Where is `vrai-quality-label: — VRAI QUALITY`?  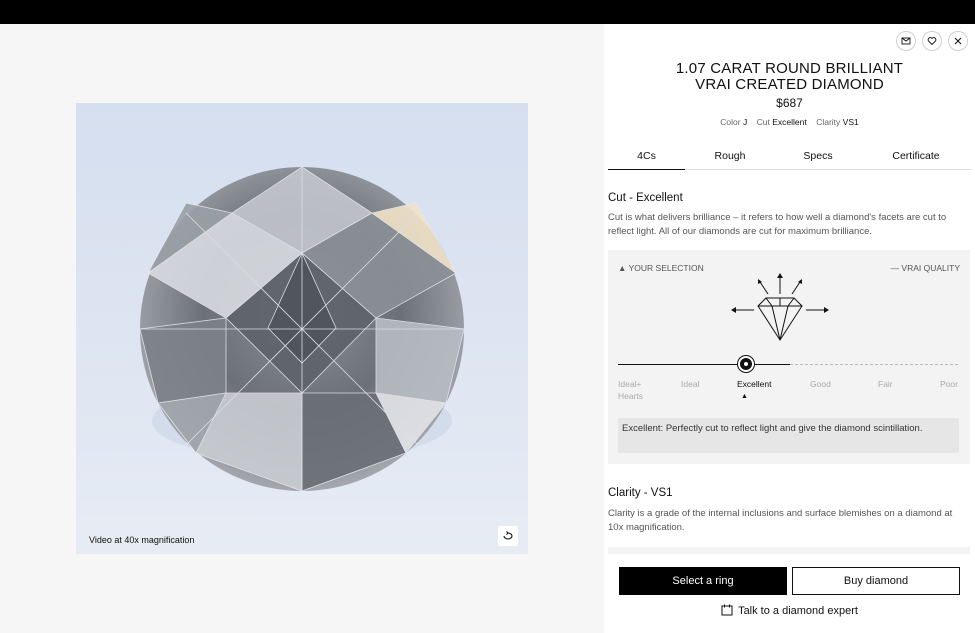
vrai-quality-label: — VRAI QUALITY is located at coordinates (925, 268).